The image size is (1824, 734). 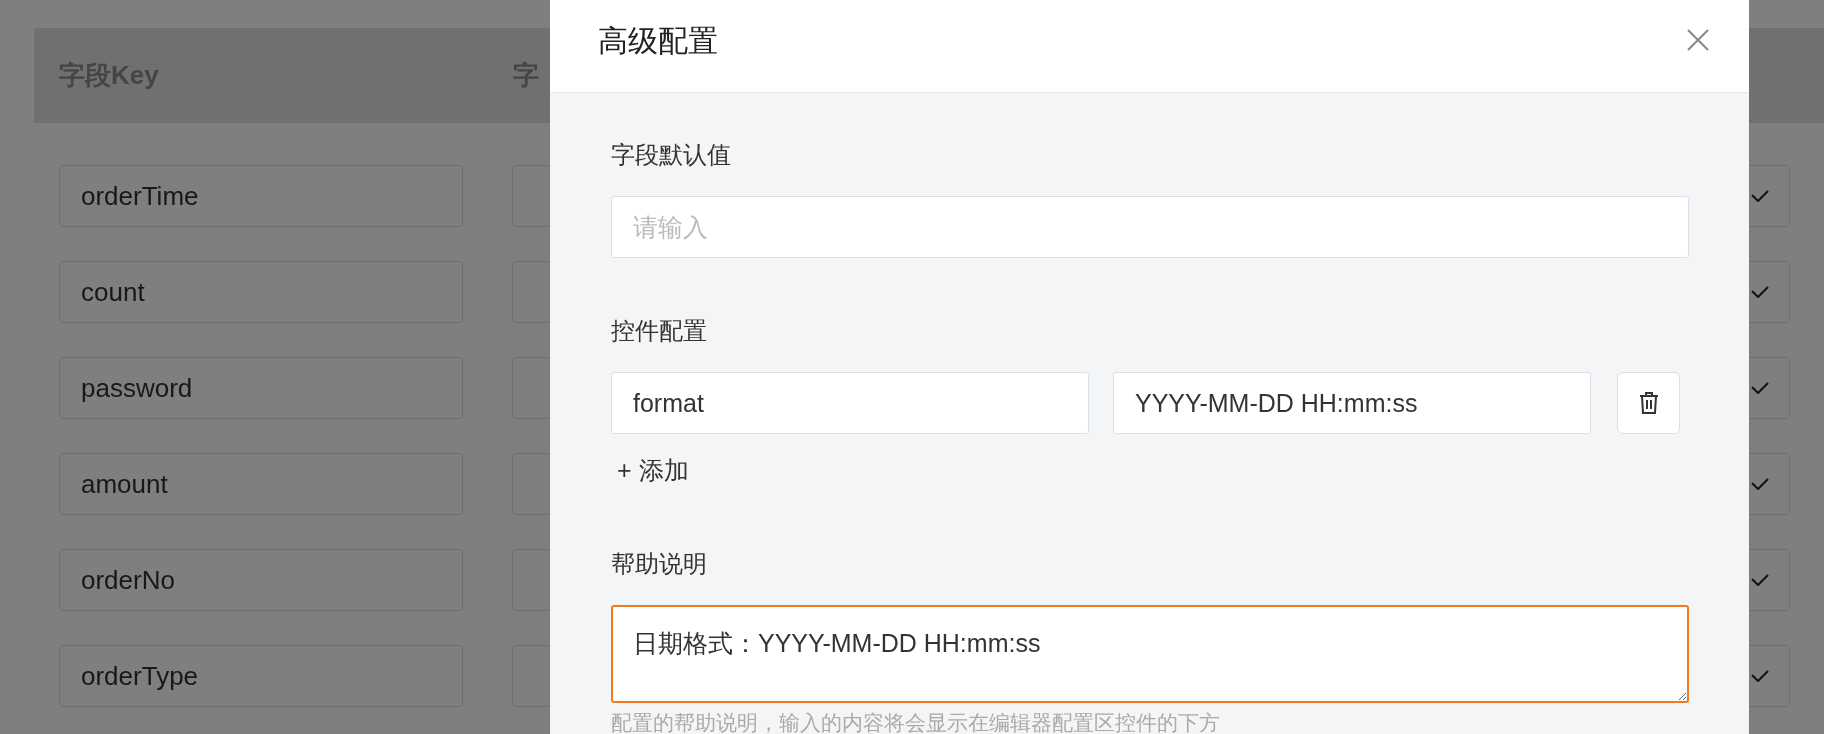 I want to click on dialog-title: 高级配置, so click(x=658, y=40).